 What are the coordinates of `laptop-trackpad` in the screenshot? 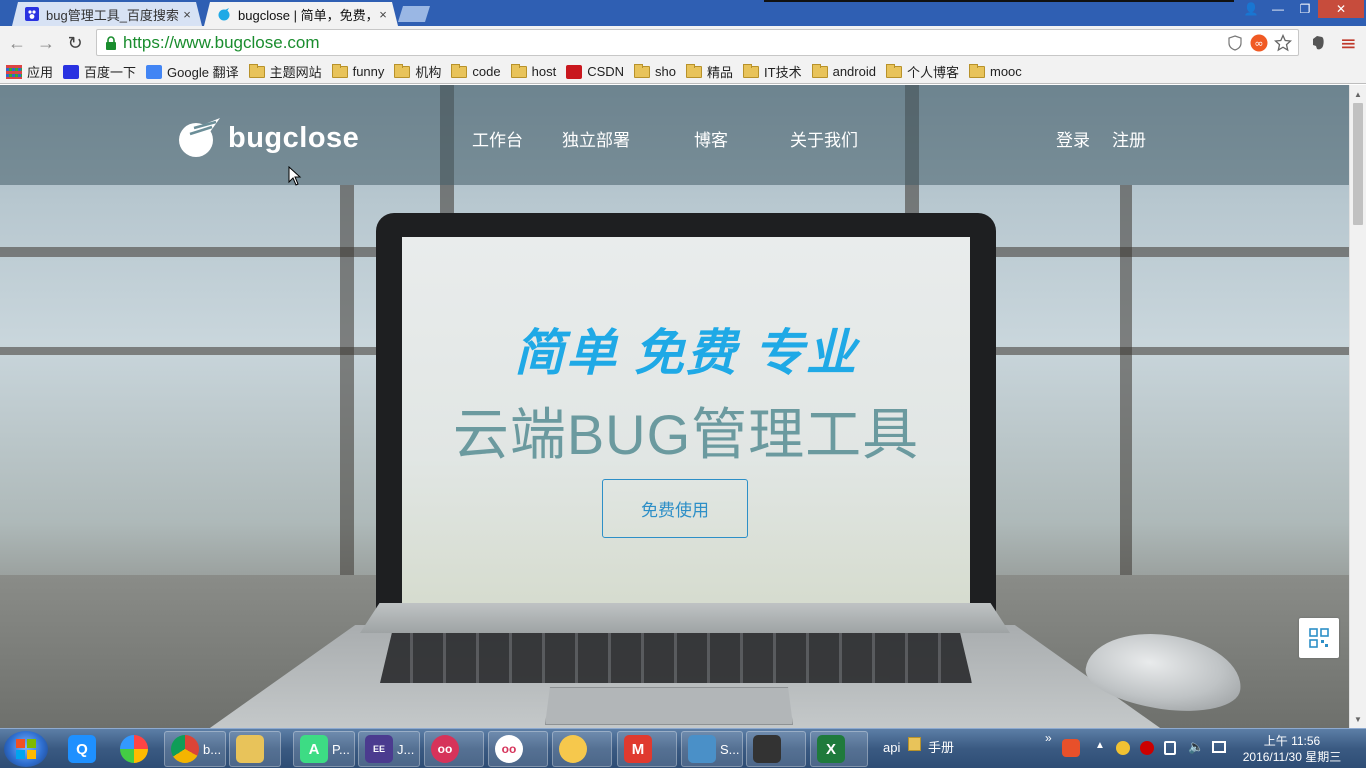 It's located at (669, 706).